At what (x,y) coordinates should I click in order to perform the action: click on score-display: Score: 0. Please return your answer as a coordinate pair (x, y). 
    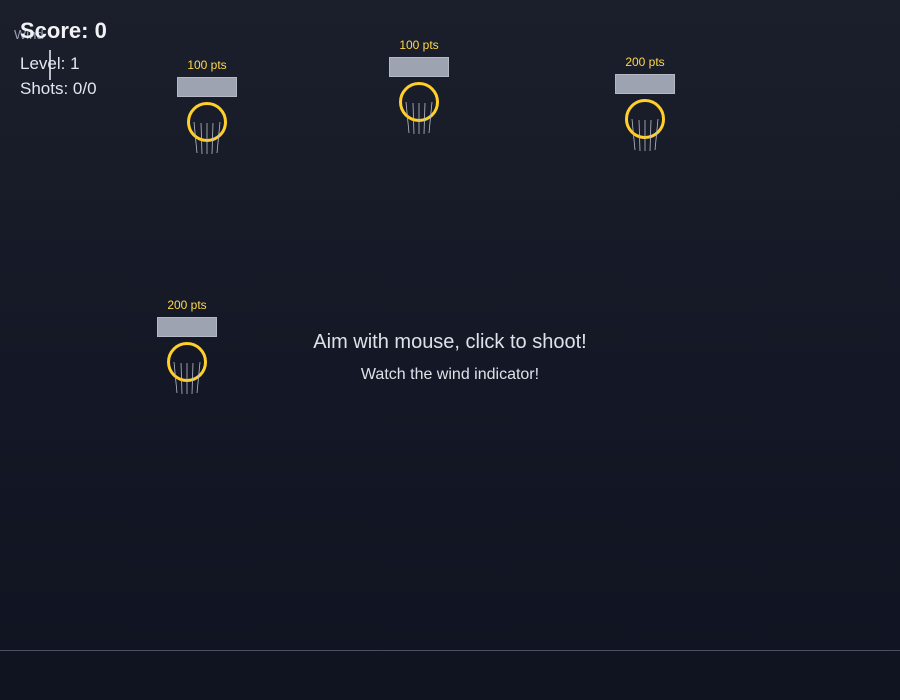
    Looking at the image, I should click on (63, 30).